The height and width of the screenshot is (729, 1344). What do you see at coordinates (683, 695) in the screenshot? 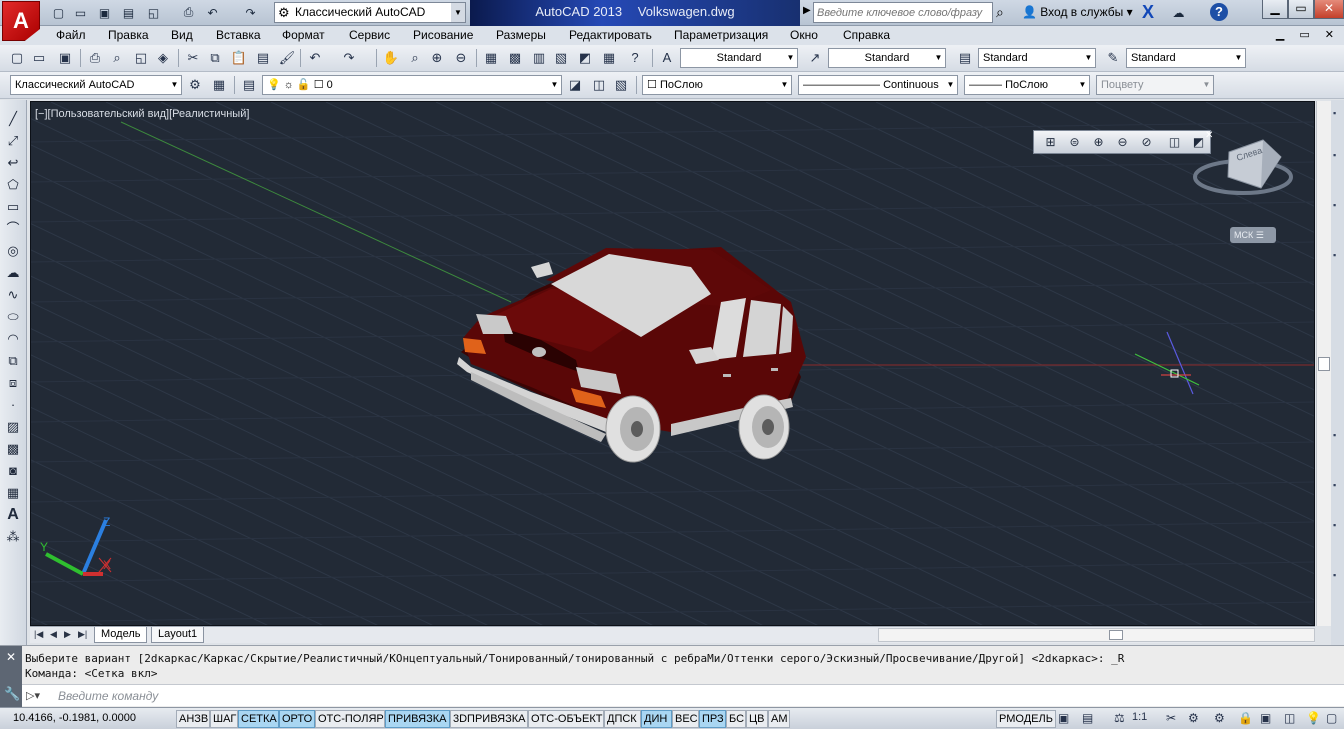
I see `command-input-row: ▷▾ Введите команду` at bounding box center [683, 695].